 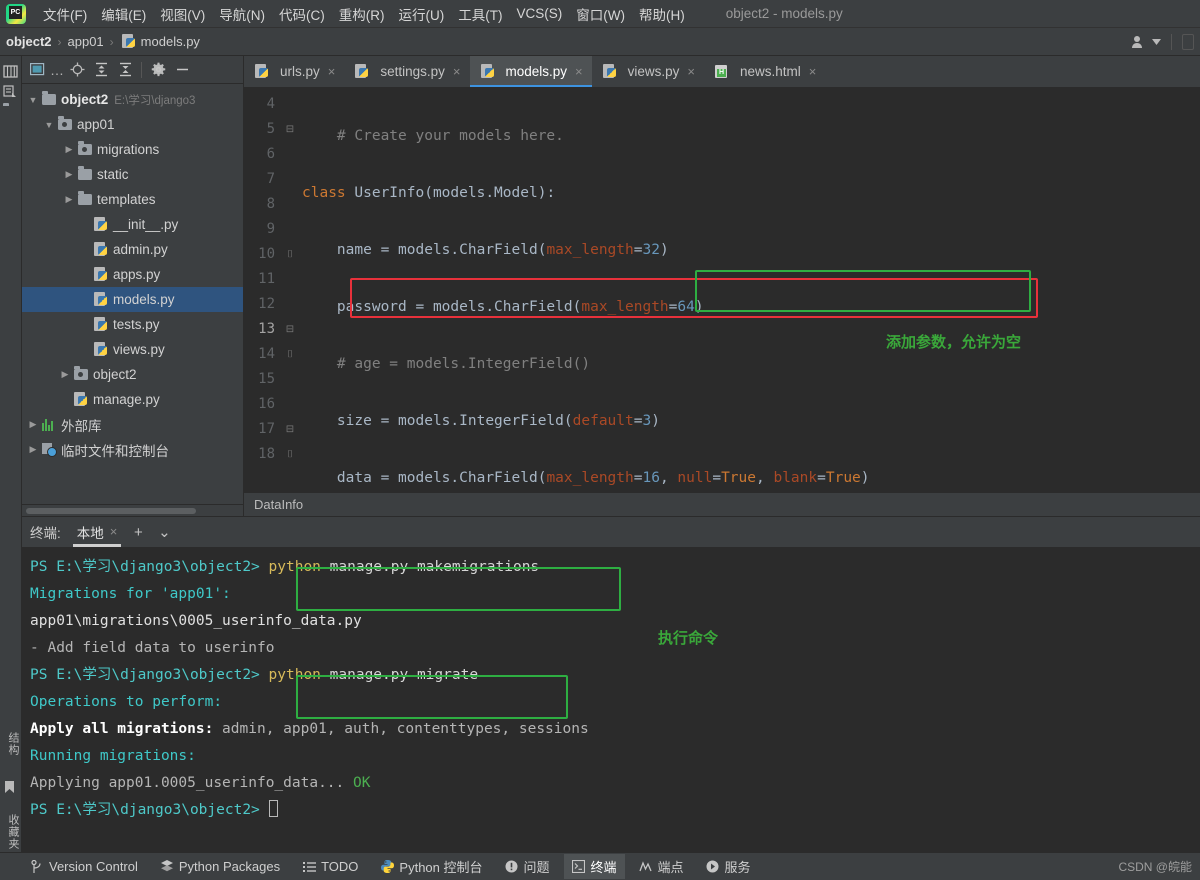 What do you see at coordinates (290, 254) in the screenshot?
I see `fold-marker-end-userinfo: ⌷` at bounding box center [290, 254].